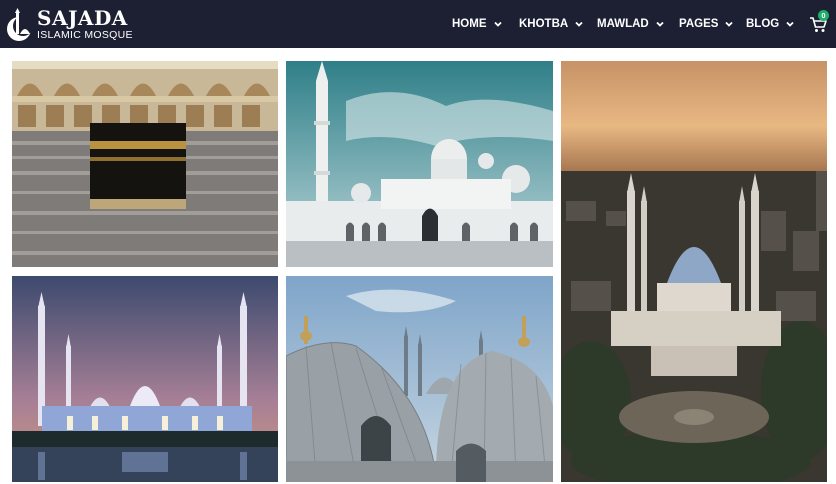 This screenshot has height=484, width=836. I want to click on mosque-night-photo, so click(145, 379).